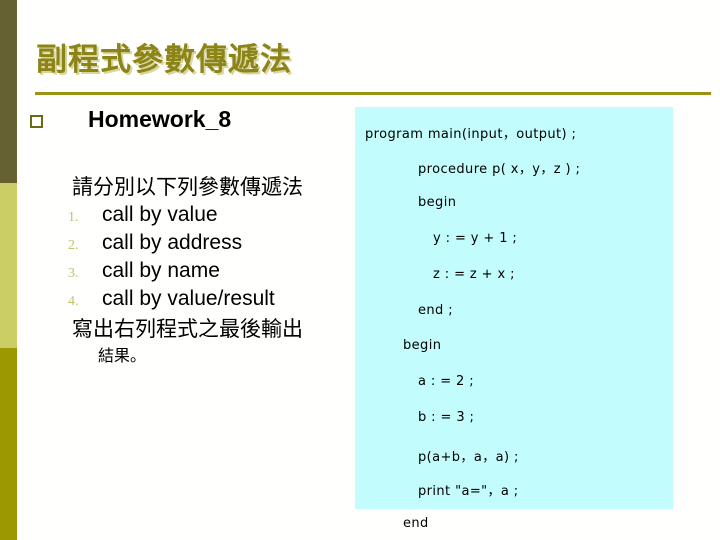 The width and height of the screenshot is (720, 540). I want to click on list-item-label: call by name, so click(161, 270).